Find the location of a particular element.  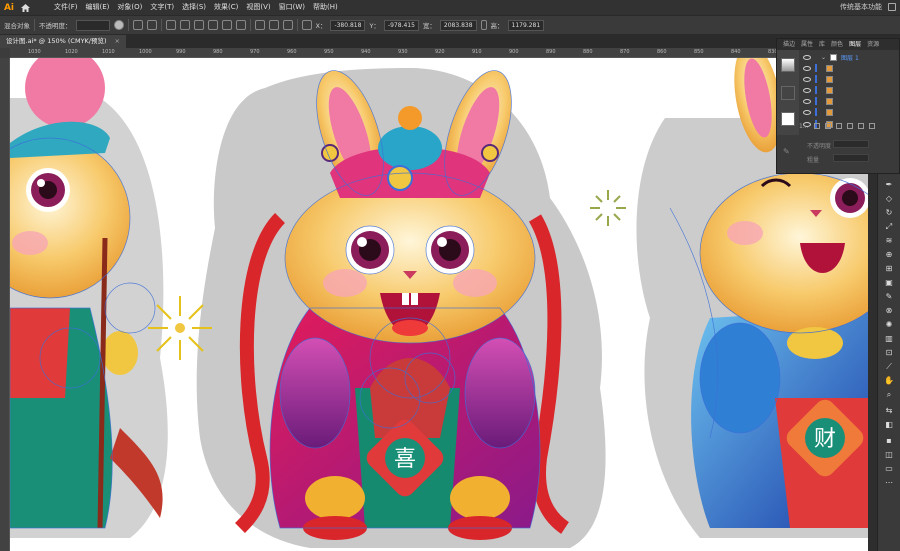

recolor-icon is located at coordinates (118, 25).